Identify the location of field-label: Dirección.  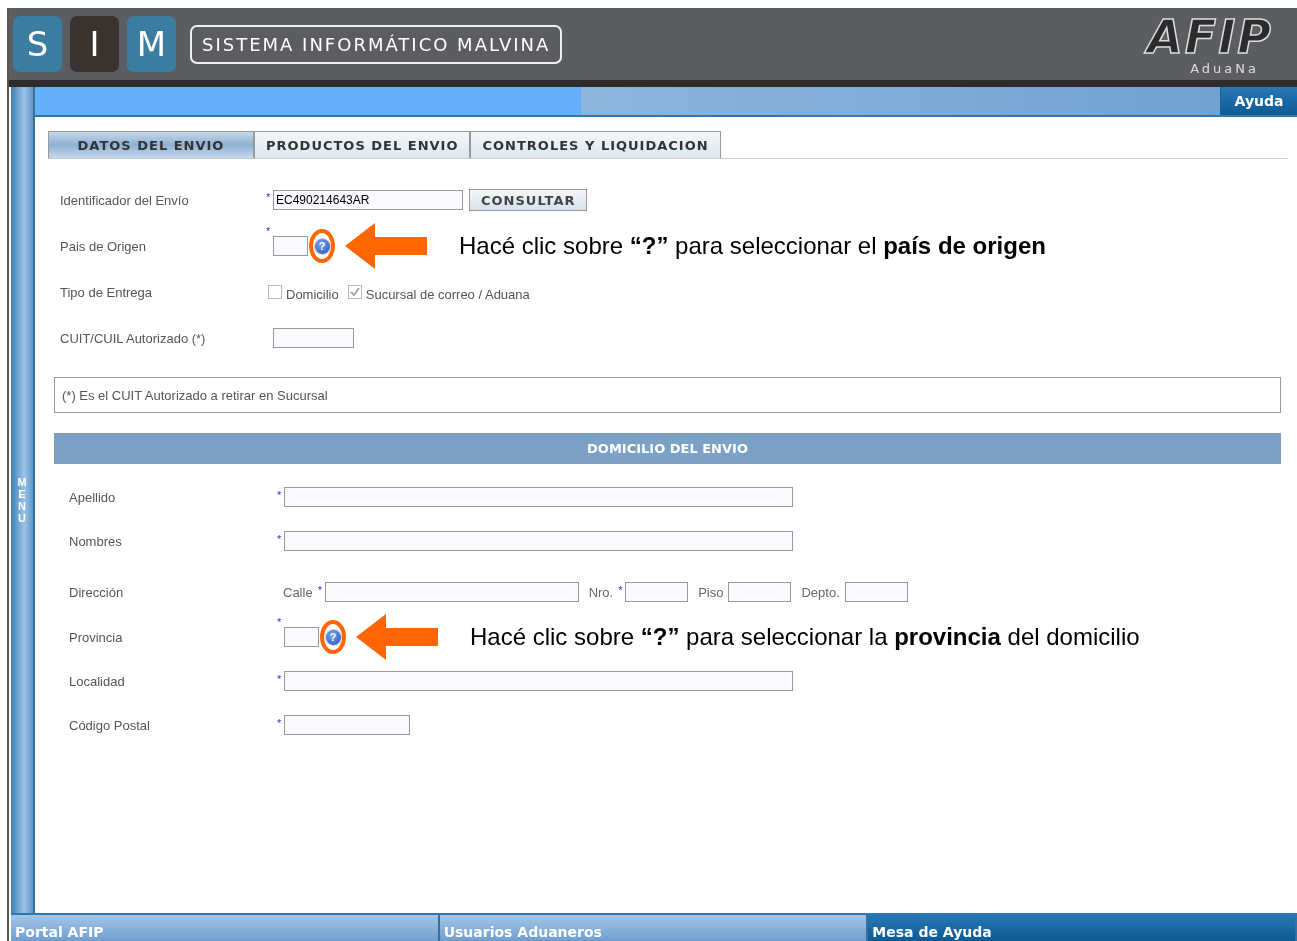
(97, 592).